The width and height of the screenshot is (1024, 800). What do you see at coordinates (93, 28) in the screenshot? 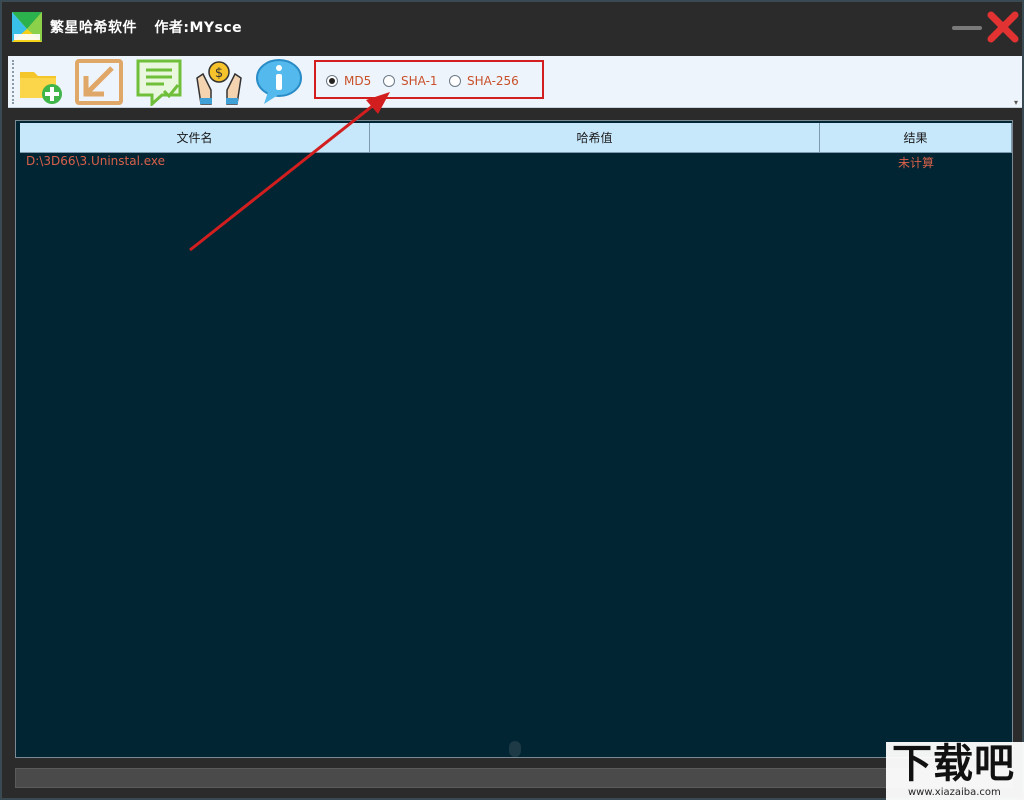
I see `app-name: 繁星哈希软件` at bounding box center [93, 28].